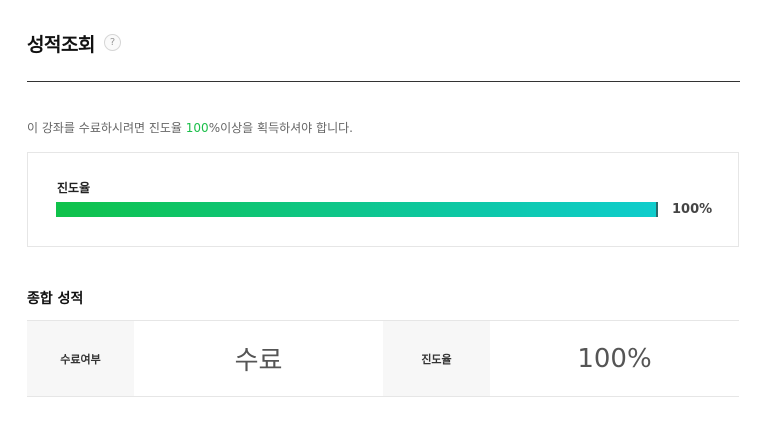  I want to click on progress-value: 100%, so click(692, 209).